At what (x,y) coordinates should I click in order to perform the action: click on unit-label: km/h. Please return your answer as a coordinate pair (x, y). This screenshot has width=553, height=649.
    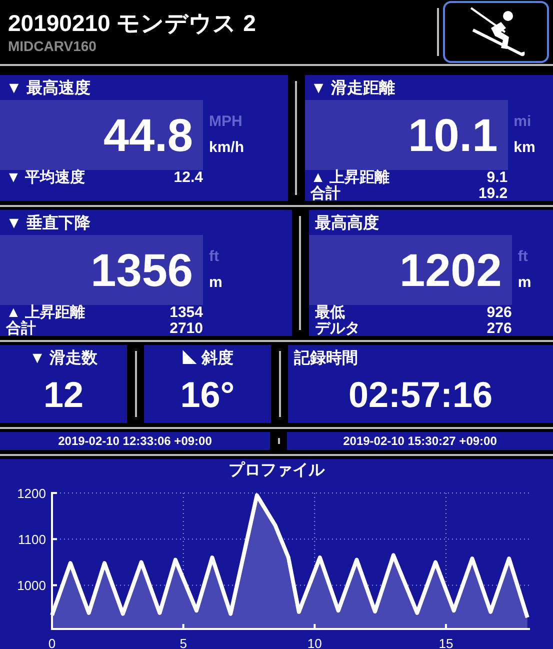
    Looking at the image, I should click on (226, 148).